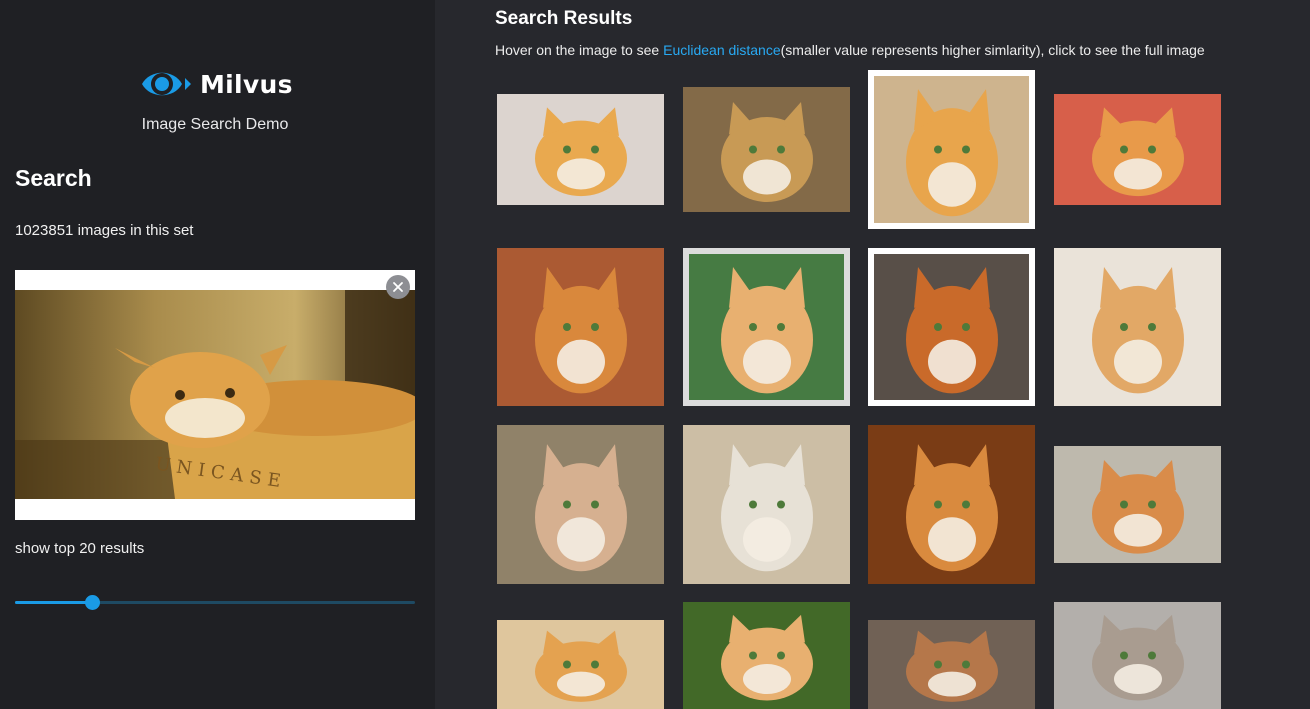  Describe the element at coordinates (104, 230) in the screenshot. I see `image-count: 1023851 images in this set` at that location.